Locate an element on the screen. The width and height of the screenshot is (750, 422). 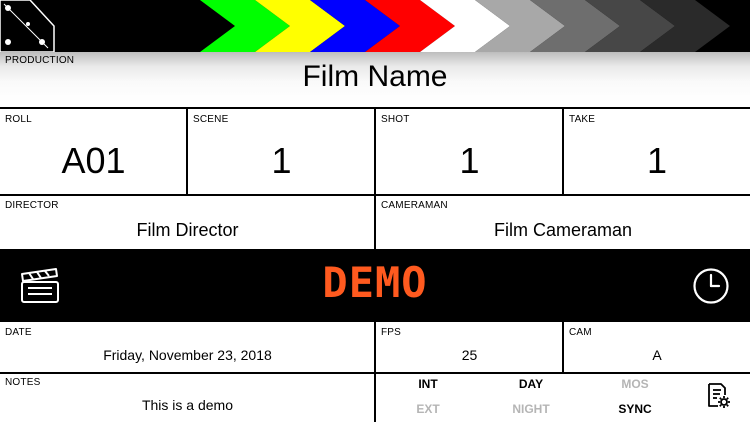
director-value: Film Director is located at coordinates (187, 230).